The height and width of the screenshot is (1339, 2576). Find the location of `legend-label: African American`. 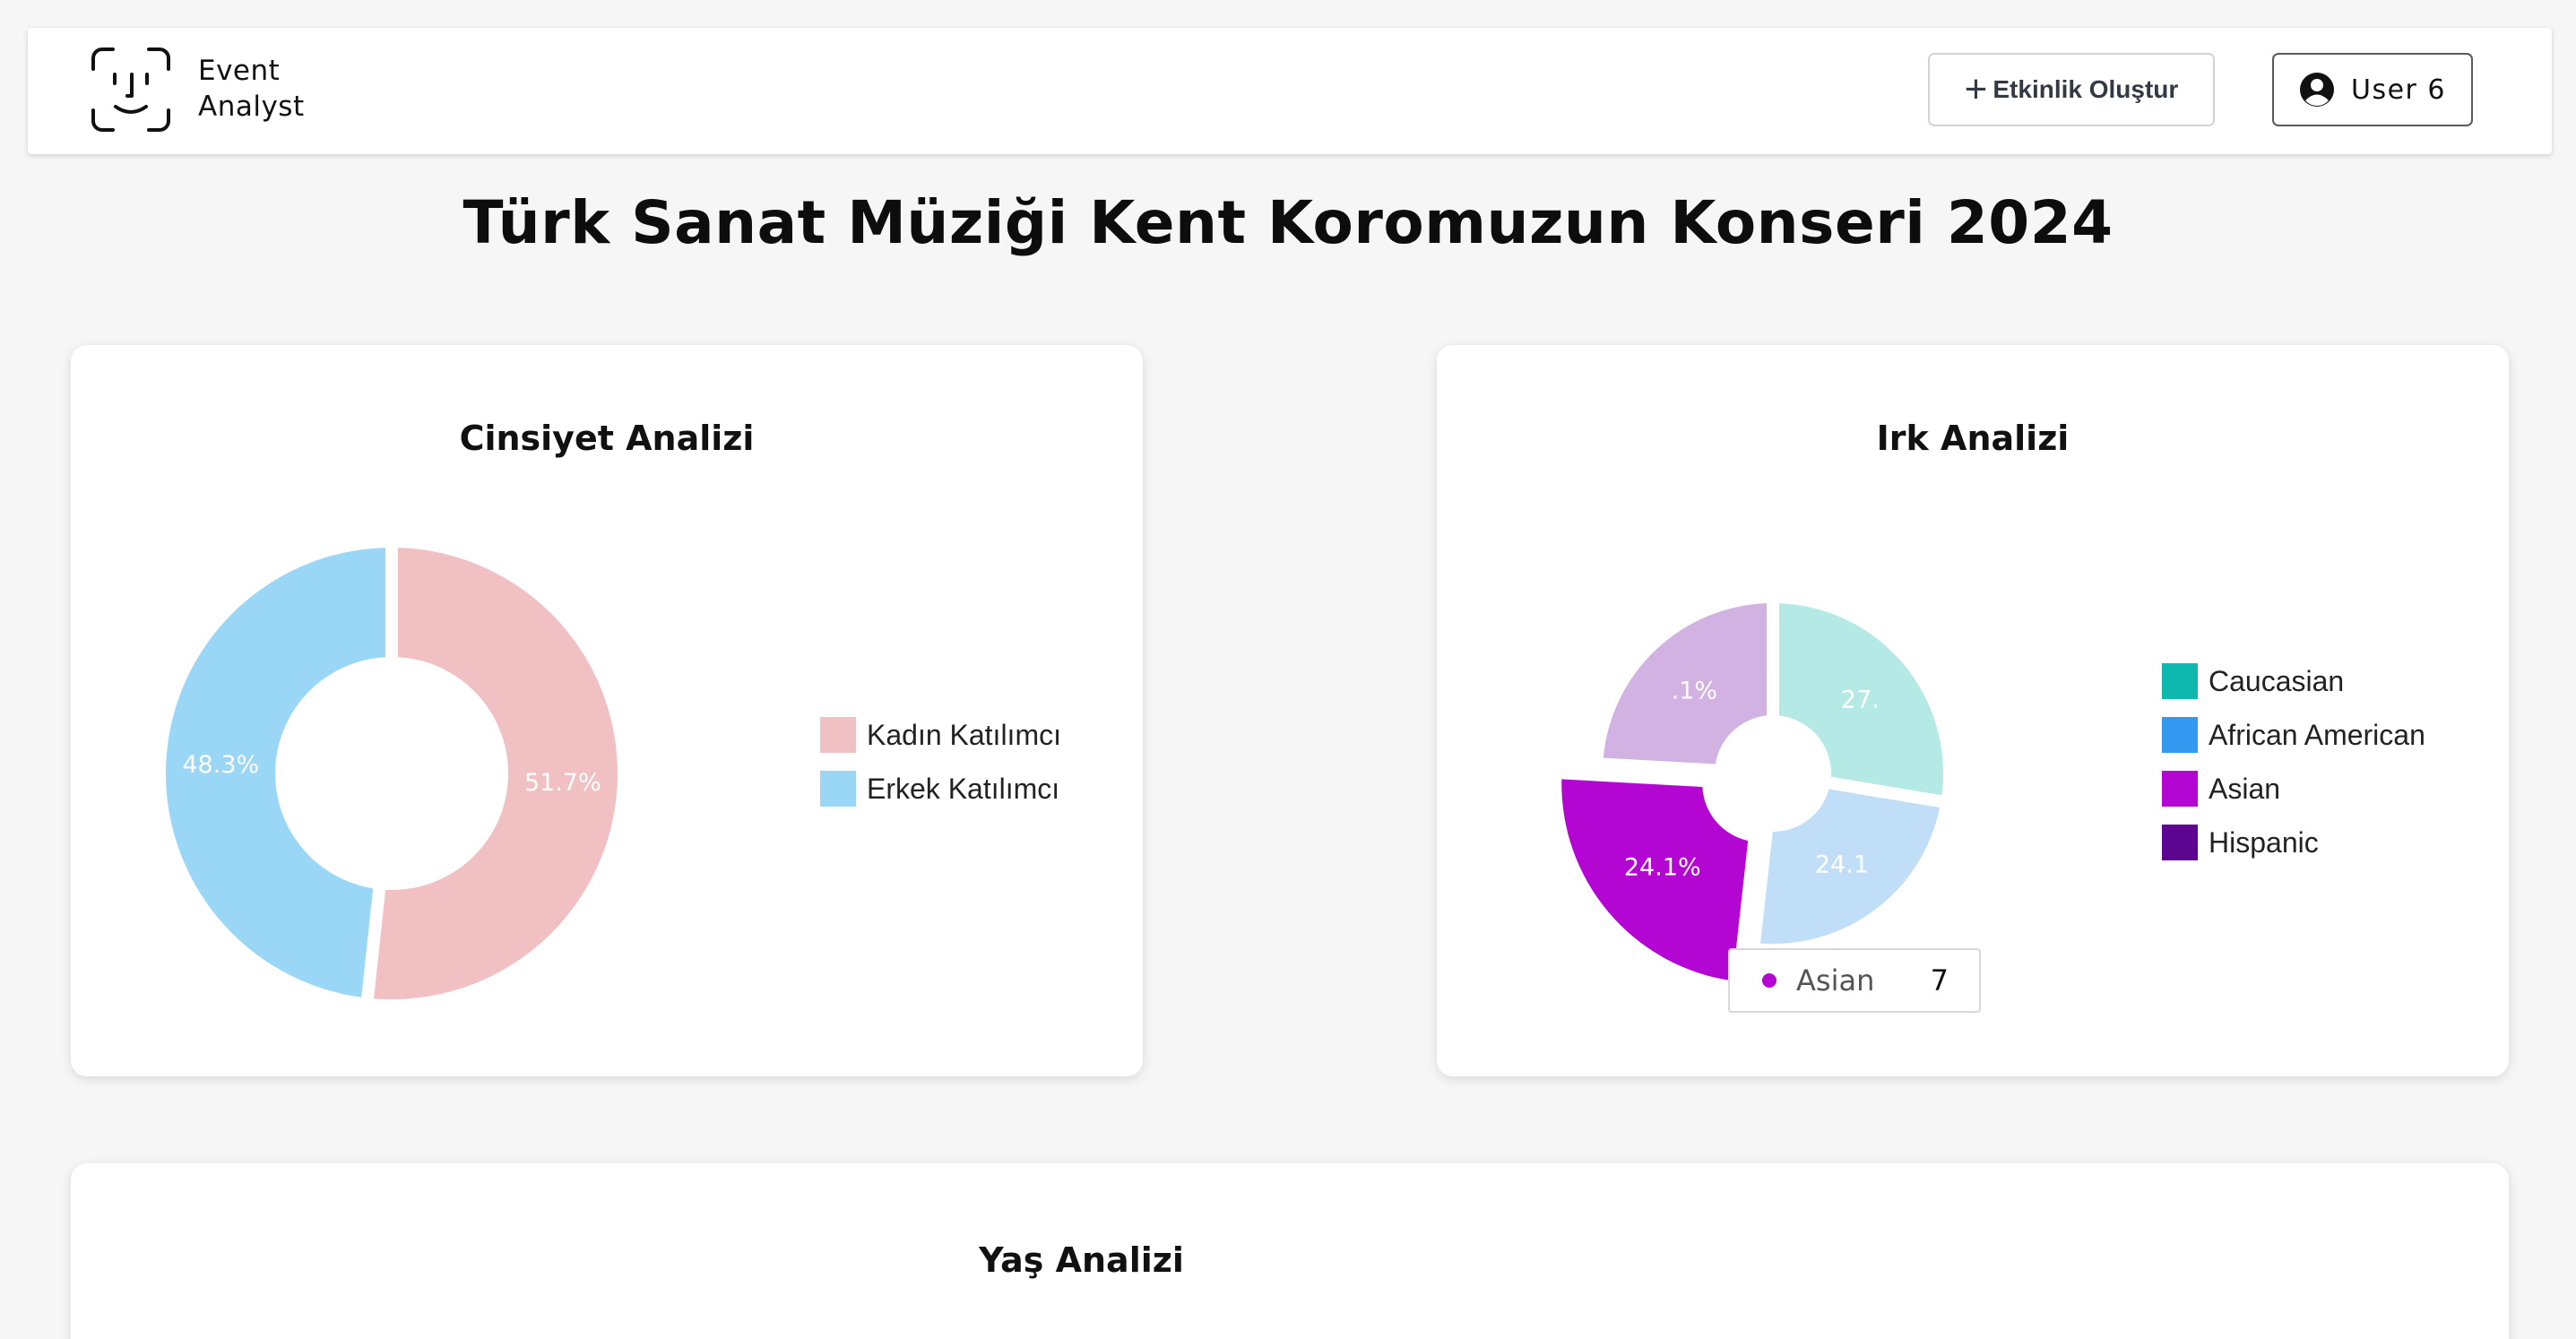

legend-label: African American is located at coordinates (2317, 734).